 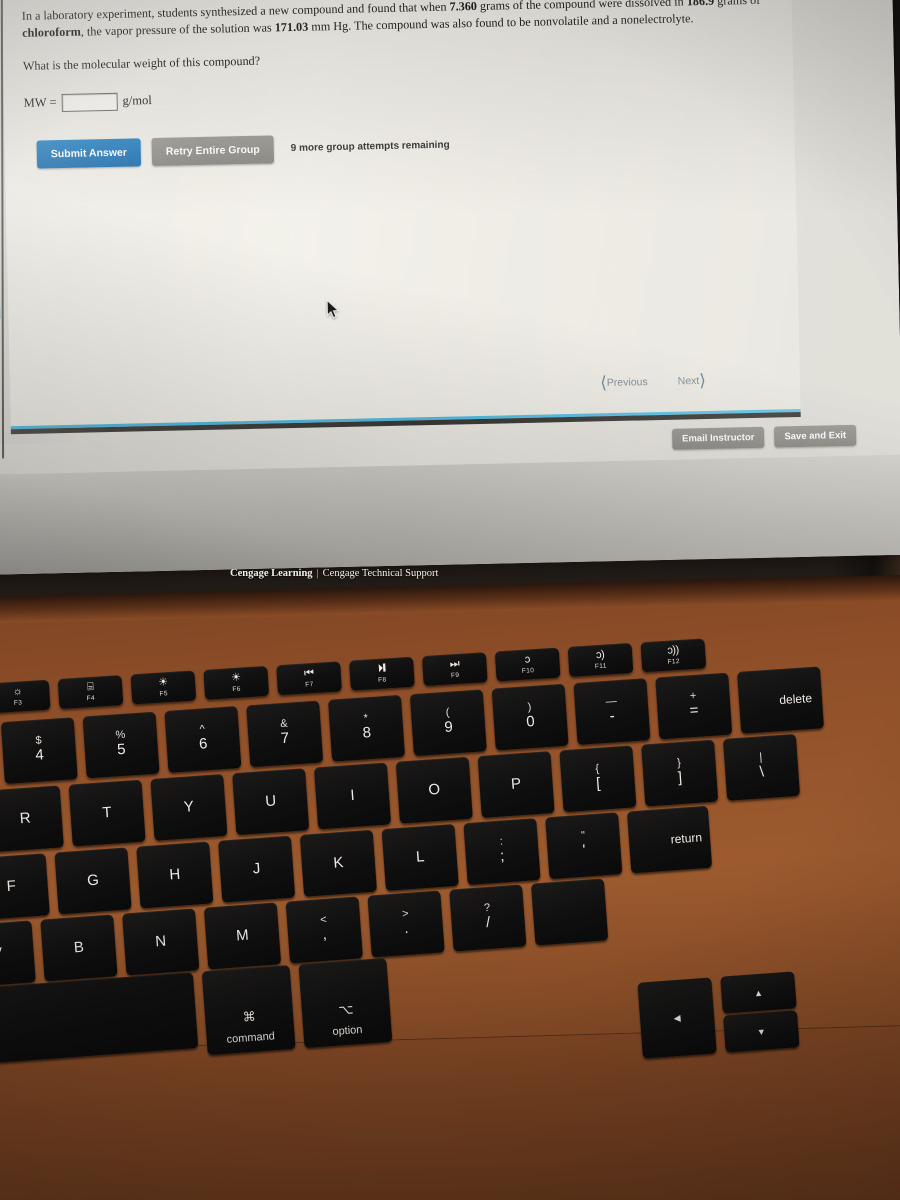 I want to click on key-primary-label: 7, so click(x=285, y=738).